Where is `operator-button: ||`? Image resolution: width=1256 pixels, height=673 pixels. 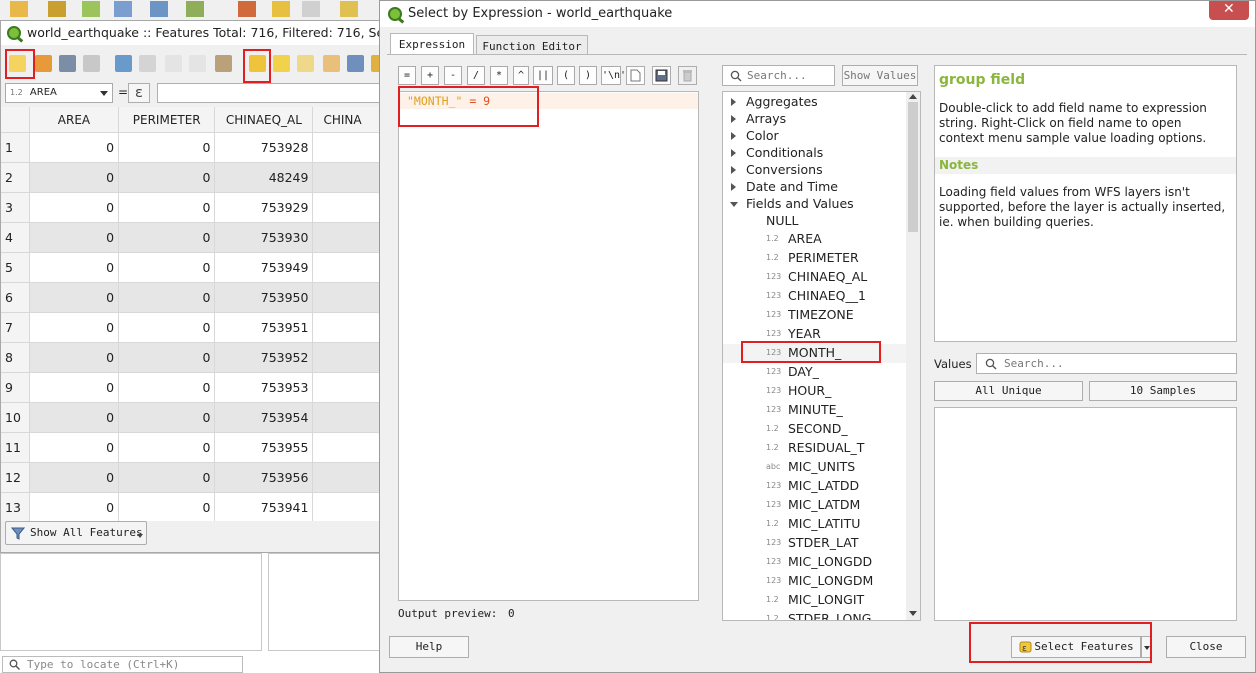
operator-button: || is located at coordinates (543, 75).